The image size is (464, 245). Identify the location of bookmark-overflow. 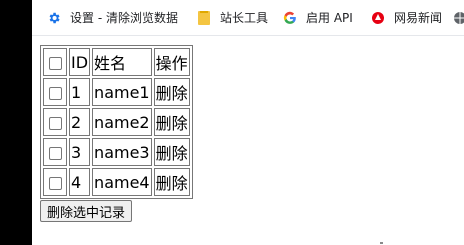
(458, 18).